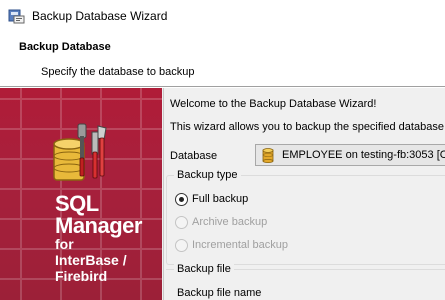 This screenshot has width=445, height=300. I want to click on incremental-backup-label: Incremental backup, so click(240, 245).